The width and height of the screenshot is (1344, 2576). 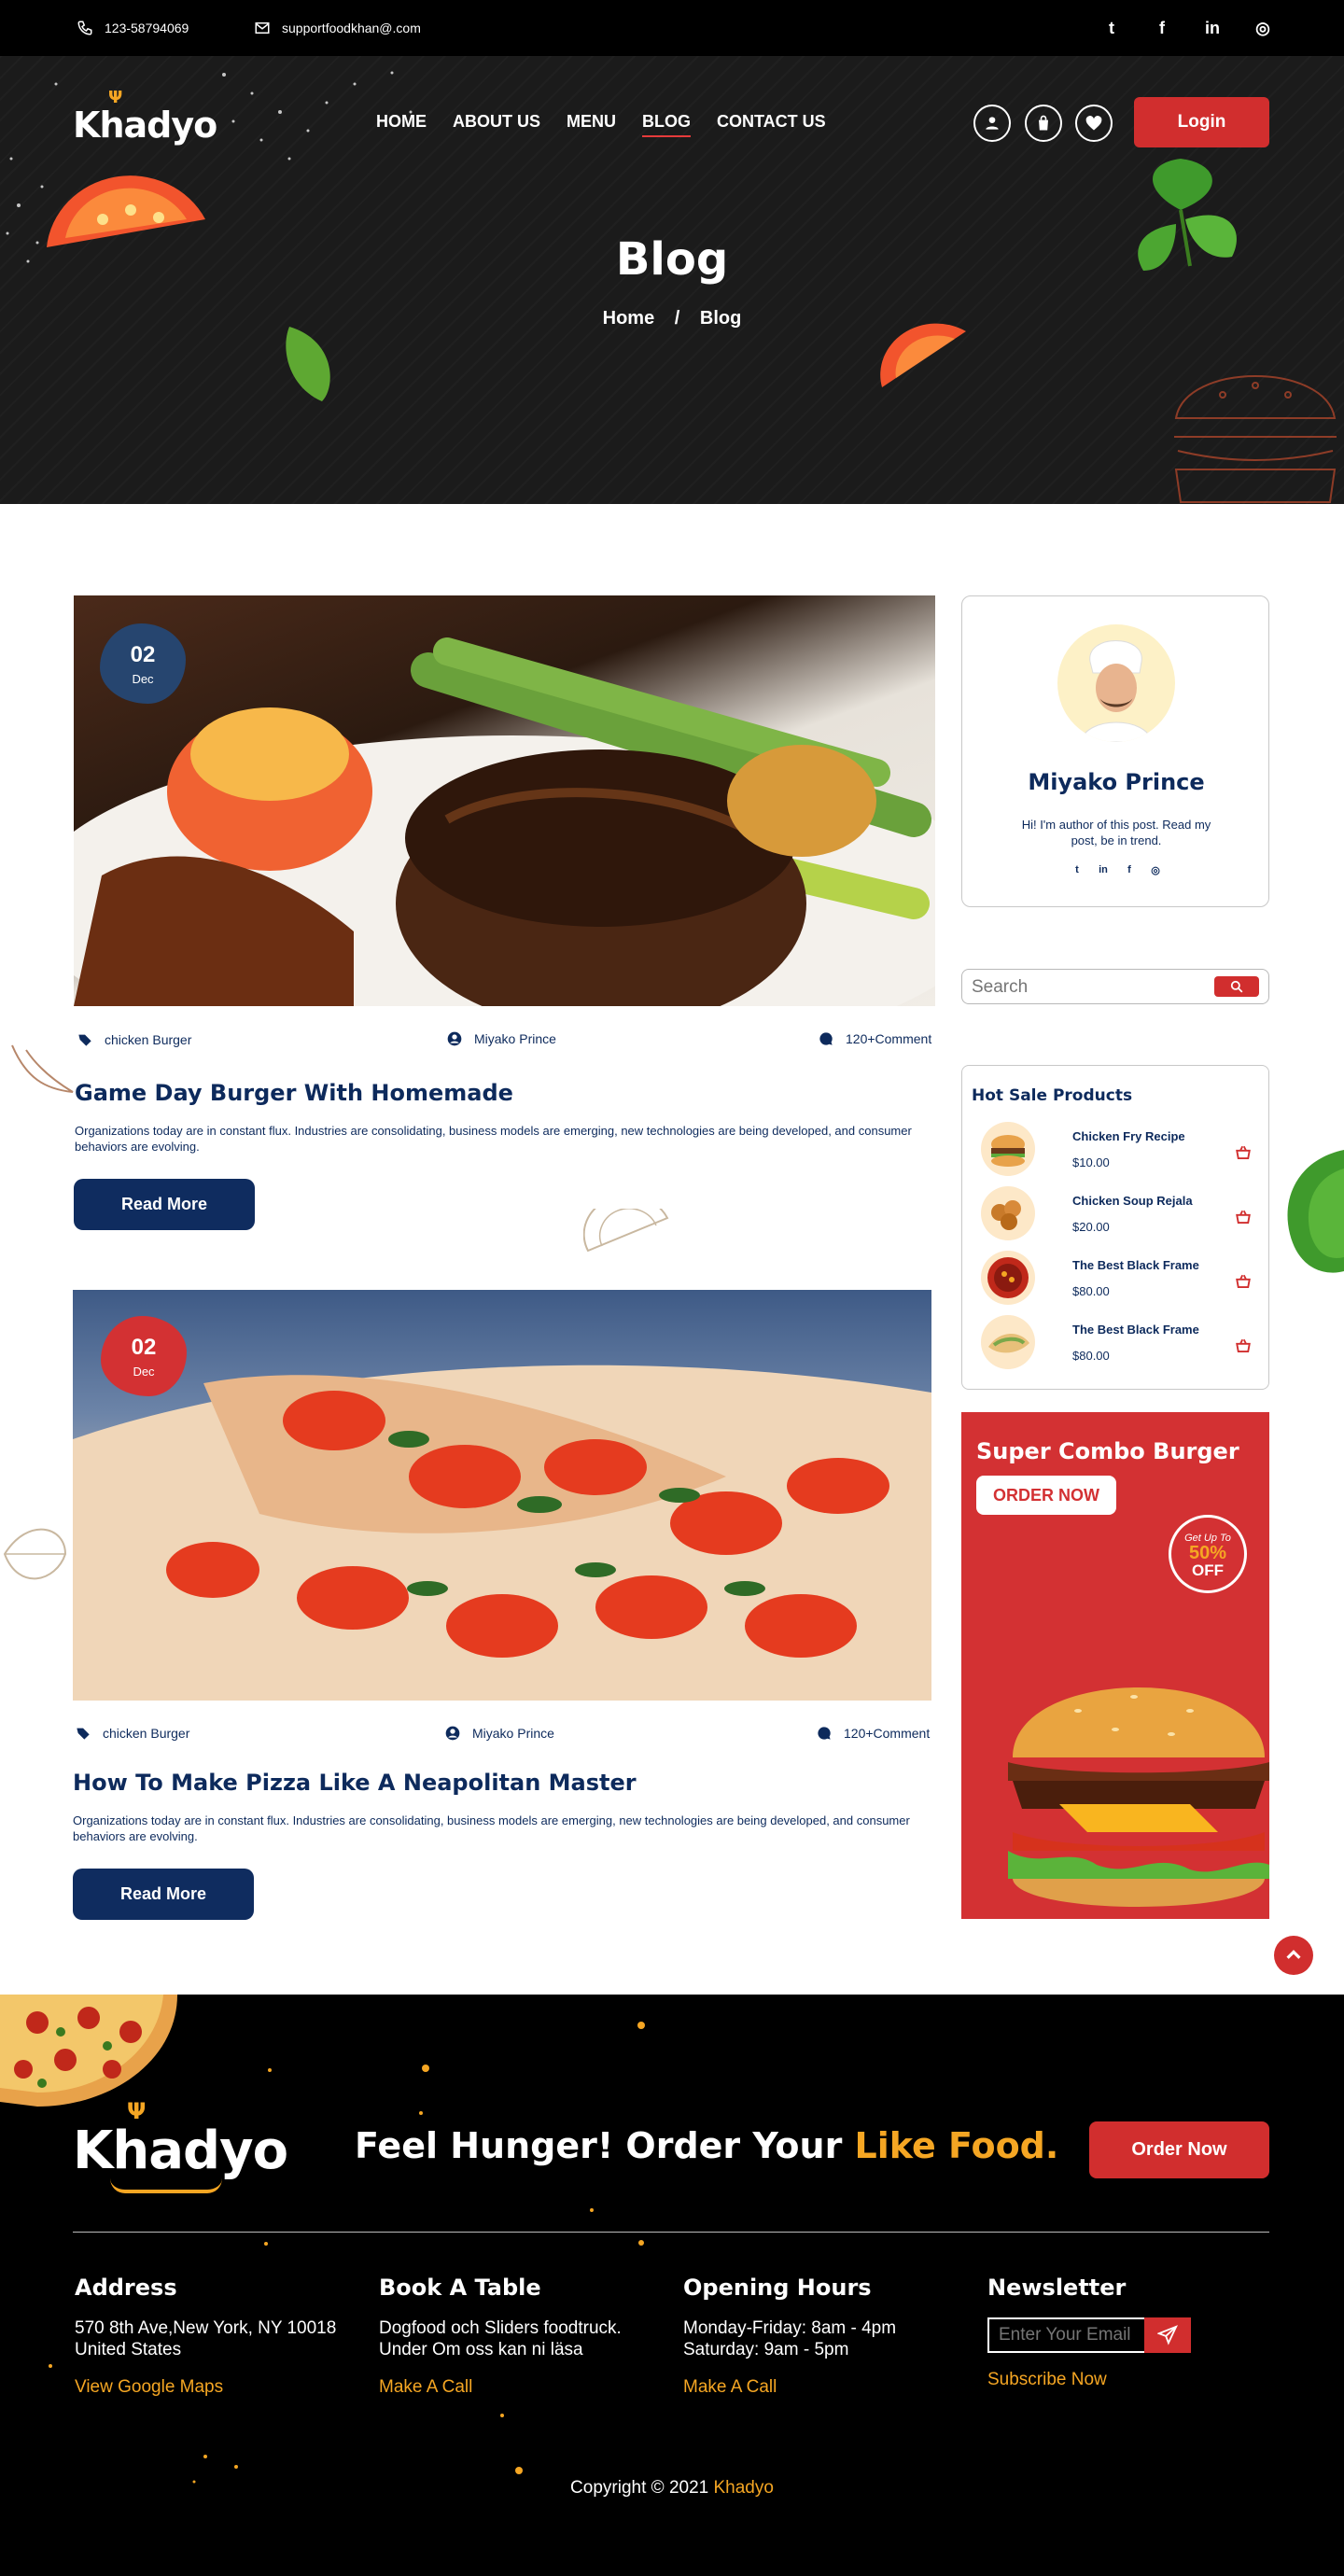 I want to click on scroll-to-top-button, so click(x=1293, y=1956).